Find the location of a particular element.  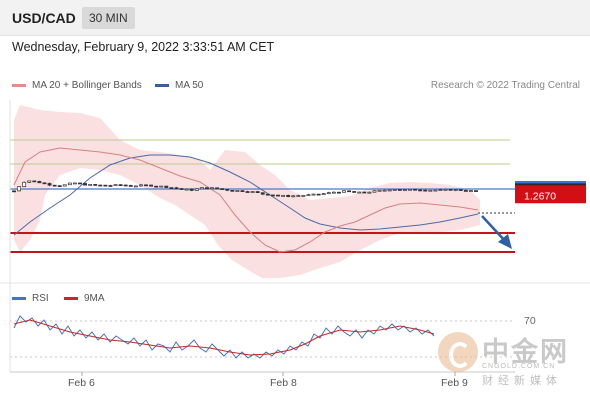

rsi-line is located at coordinates (224, 337).